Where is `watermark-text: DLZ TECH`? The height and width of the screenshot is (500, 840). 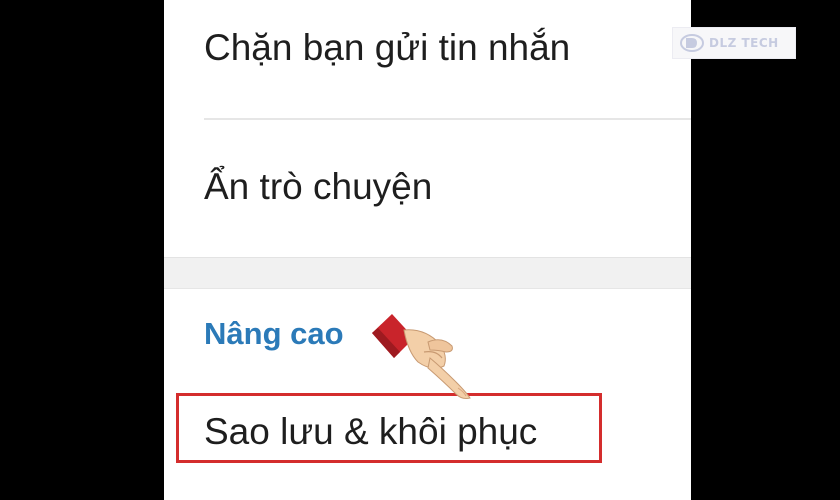
watermark-text: DLZ TECH is located at coordinates (744, 43).